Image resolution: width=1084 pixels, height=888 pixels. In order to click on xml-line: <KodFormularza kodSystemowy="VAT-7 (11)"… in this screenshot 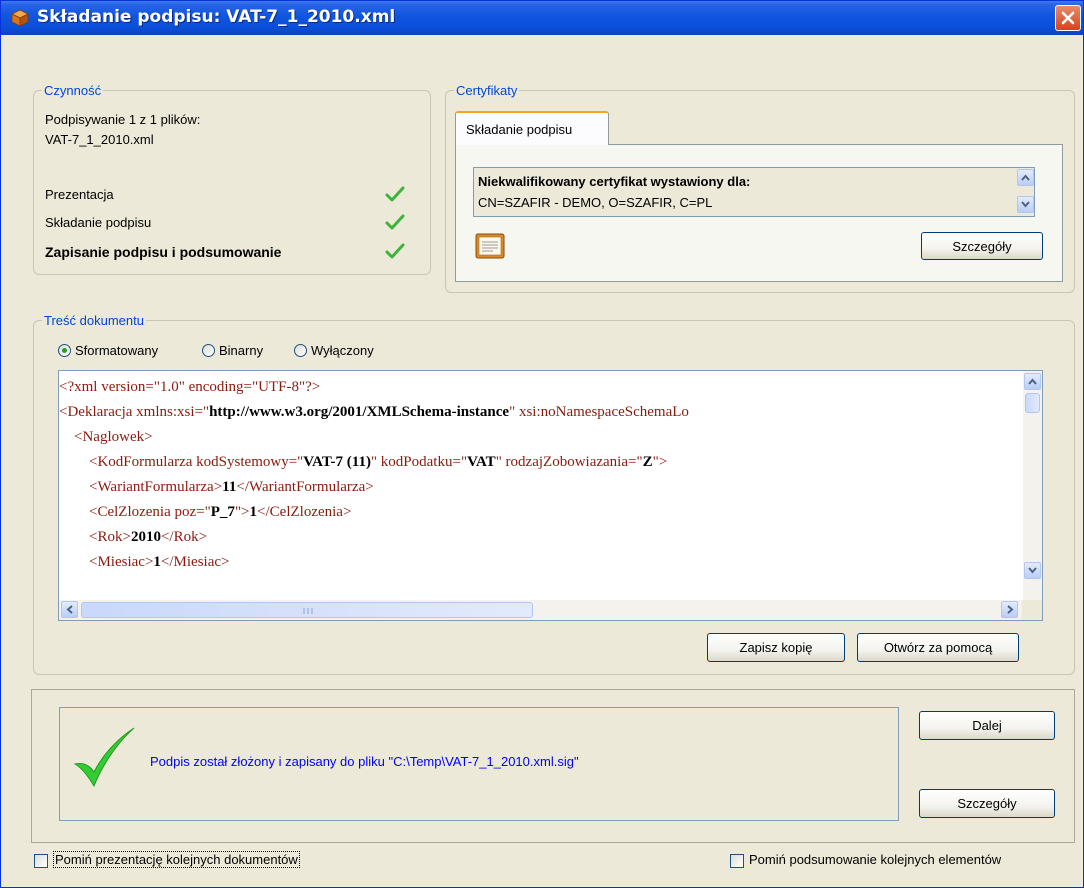, I will do `click(363, 462)`.